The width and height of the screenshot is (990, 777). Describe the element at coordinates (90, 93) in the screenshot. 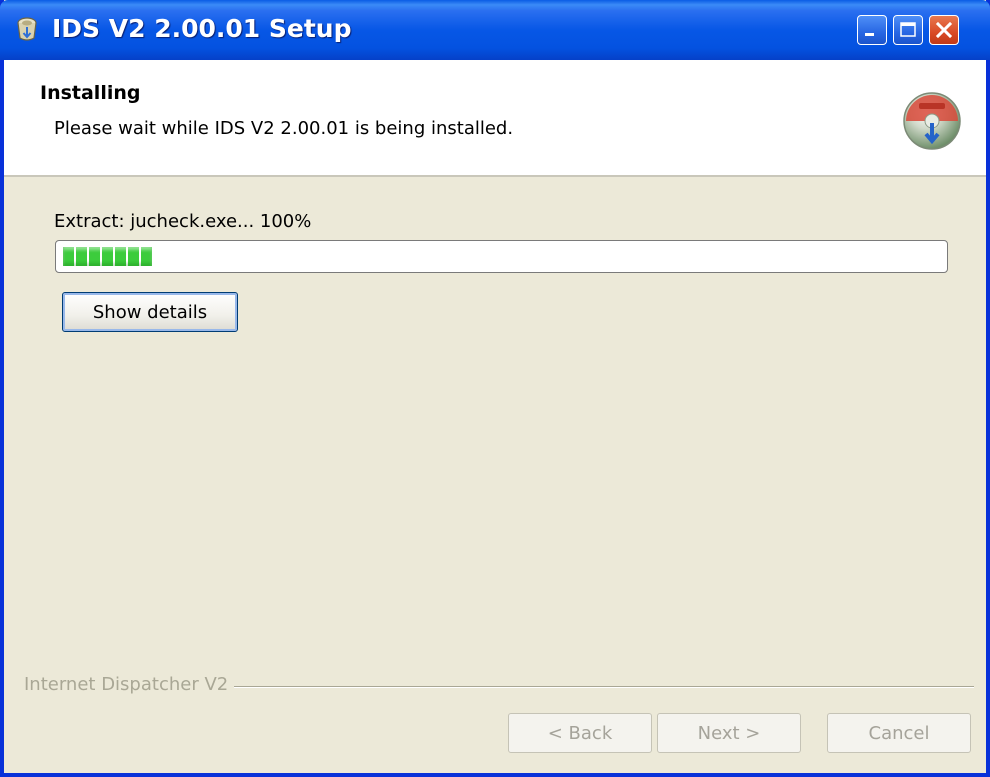

I see `page-title: Installing` at that location.